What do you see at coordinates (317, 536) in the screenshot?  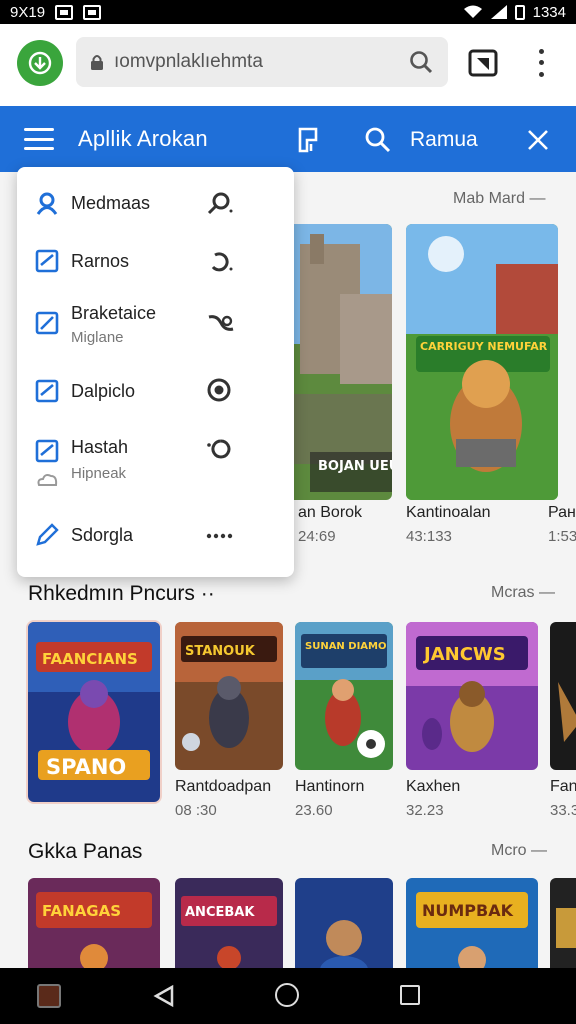 I see `featured-tile-1-meta: 24:69` at bounding box center [317, 536].